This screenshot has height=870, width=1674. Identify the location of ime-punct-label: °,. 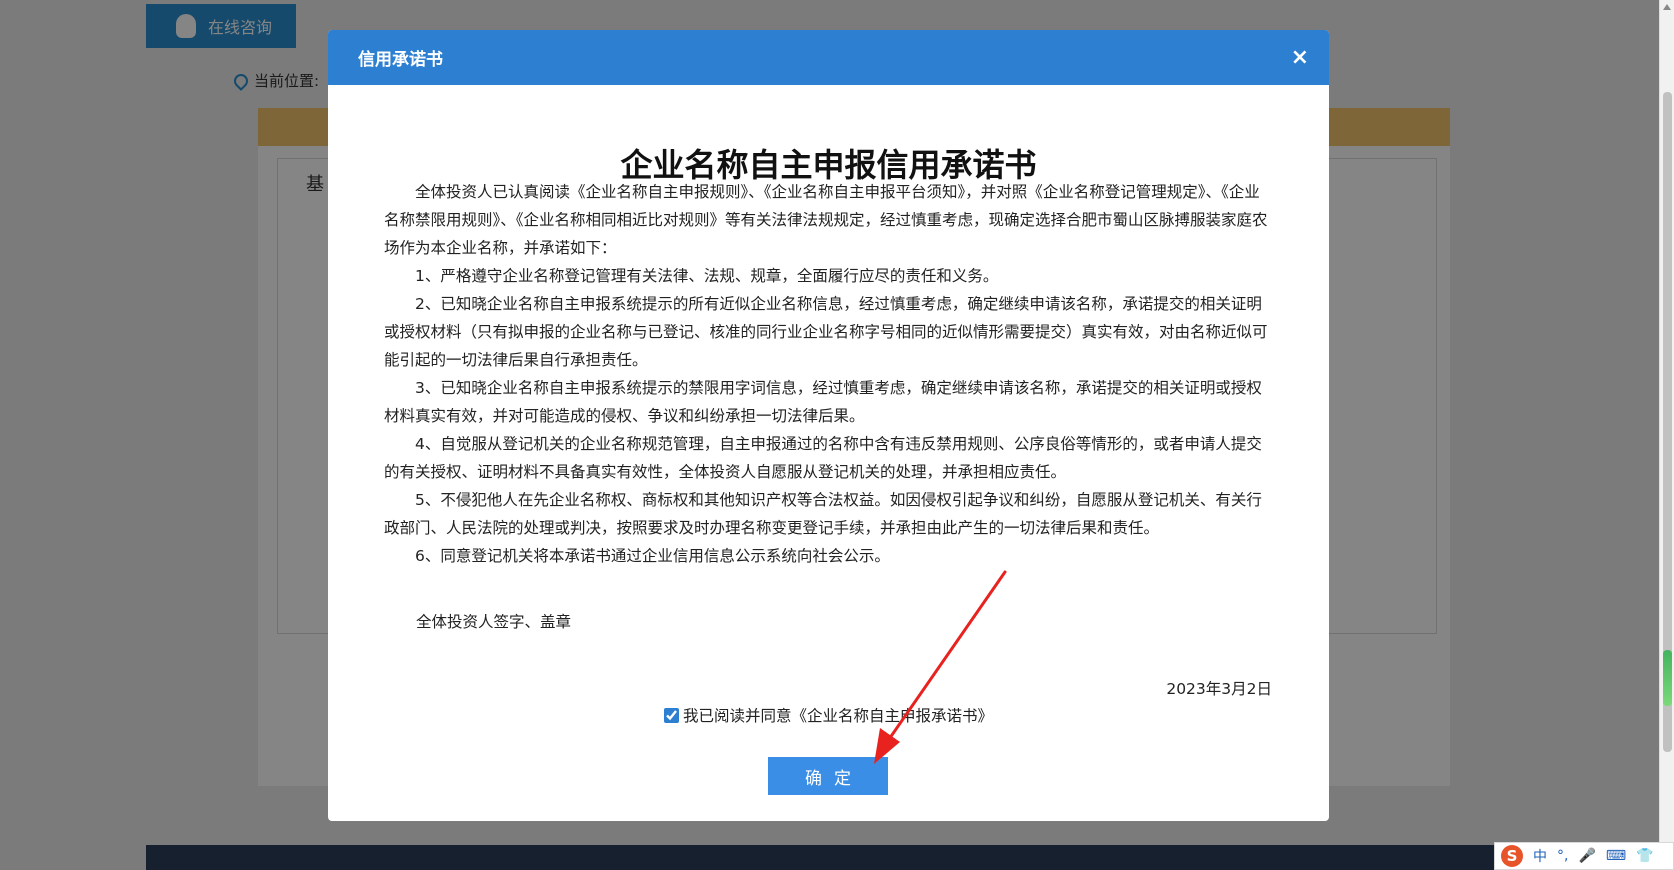
(1562, 856).